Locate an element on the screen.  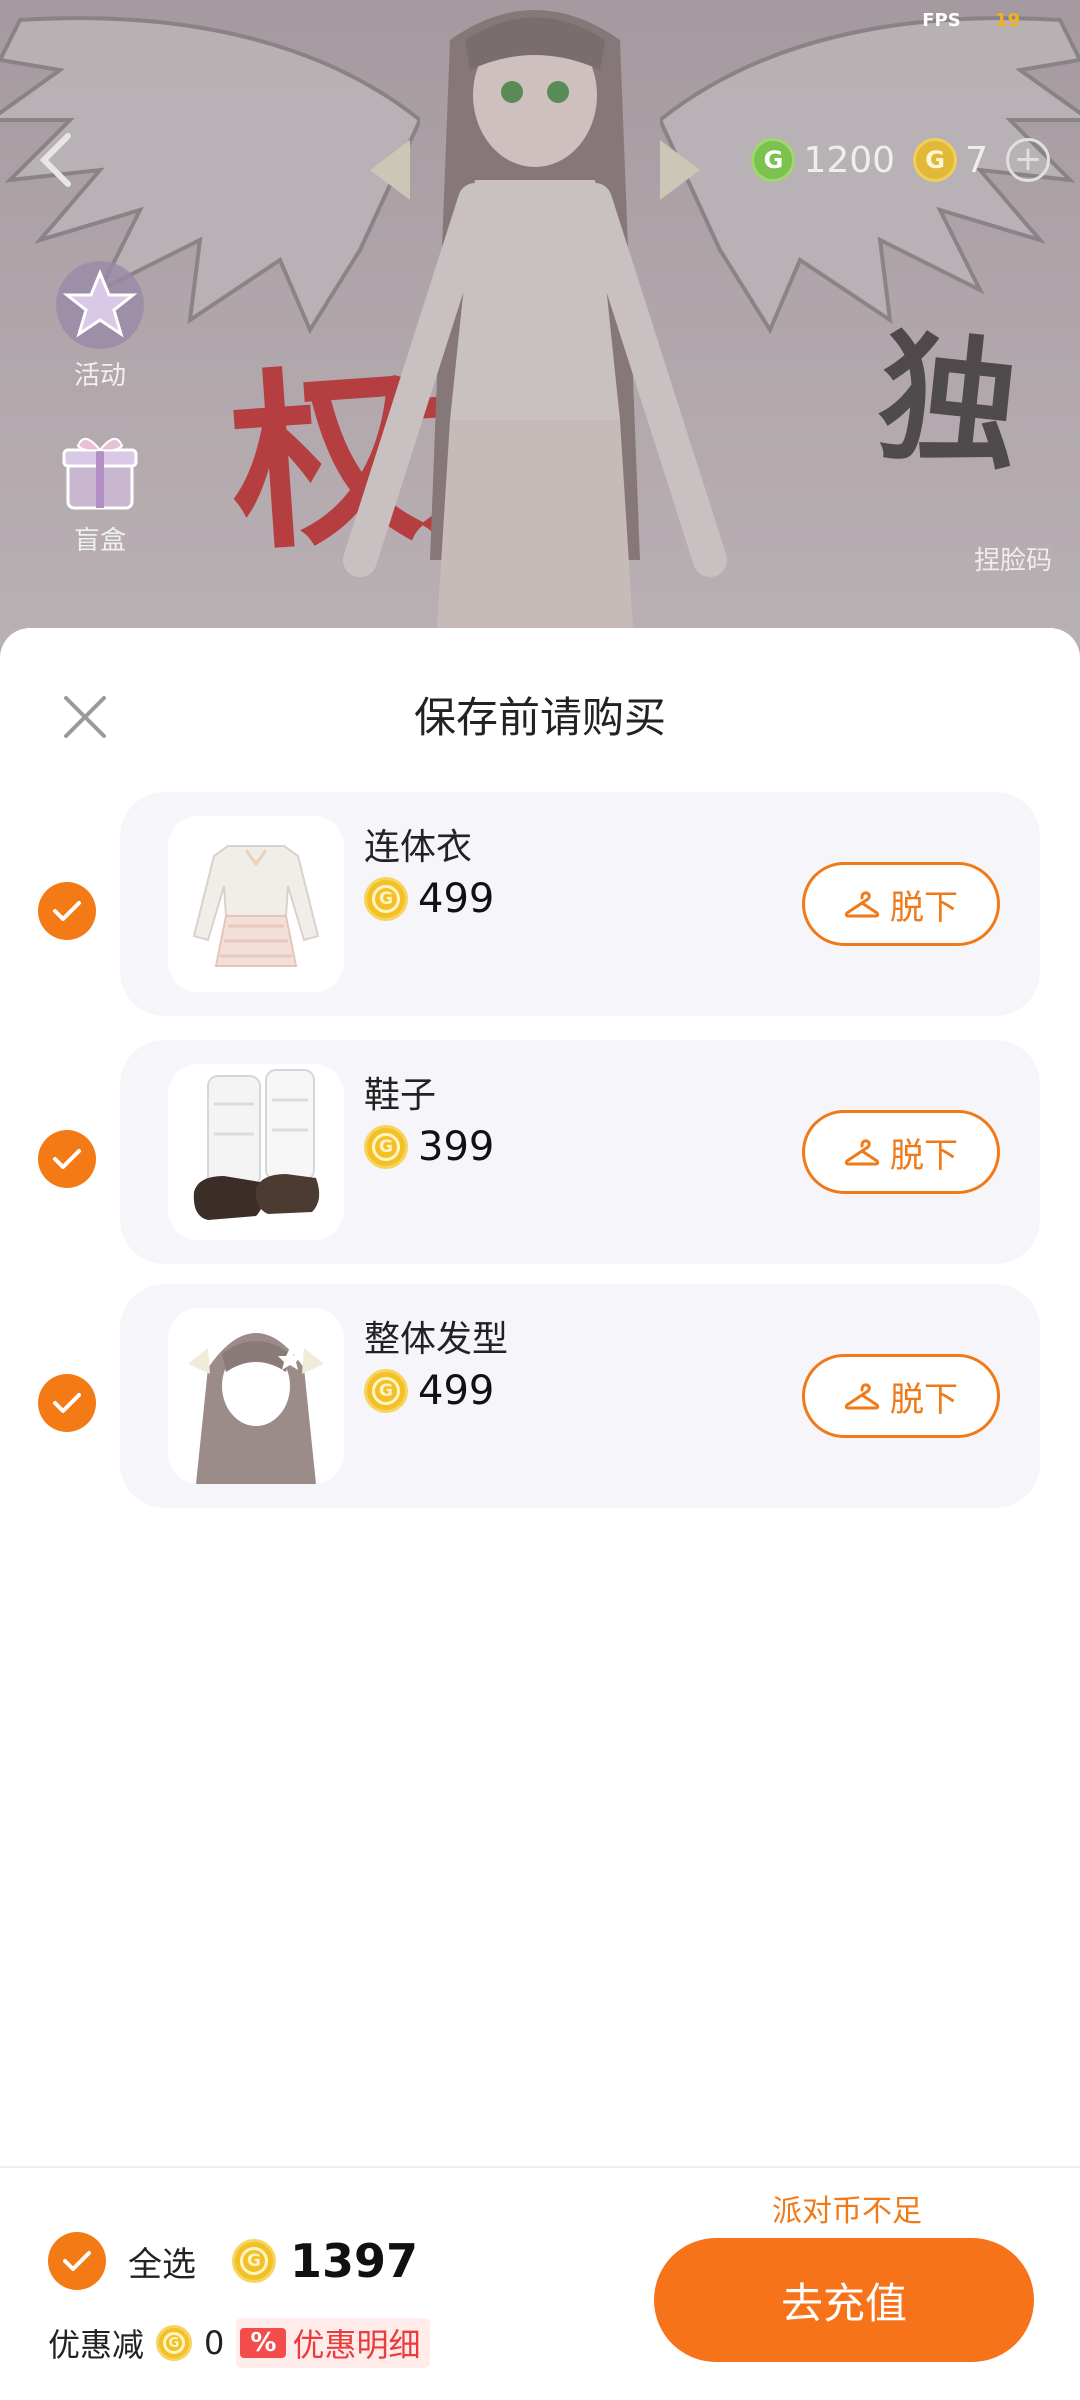
gold-coin-icon: G is located at coordinates (935, 160).